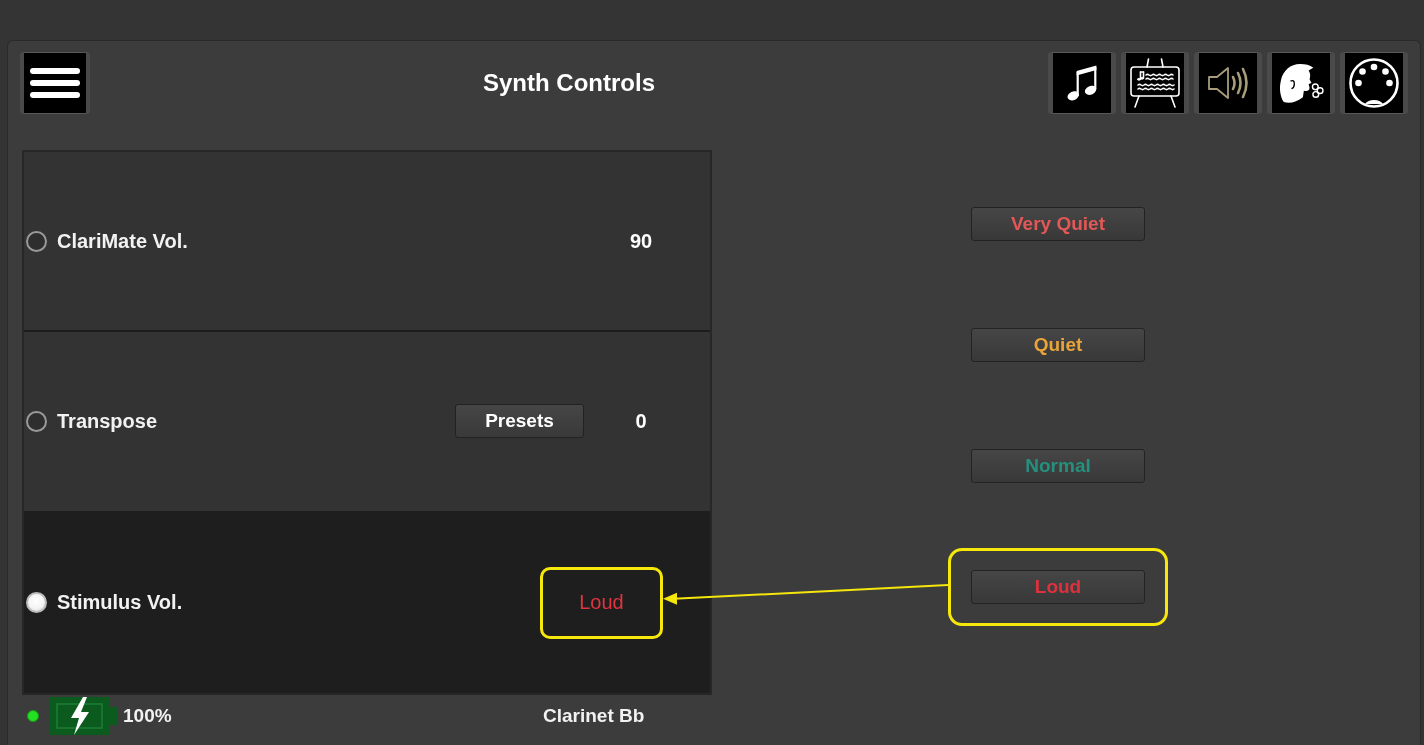 The height and width of the screenshot is (745, 1424). I want to click on setting-row: Transpose Presets 0, so click(367, 422).